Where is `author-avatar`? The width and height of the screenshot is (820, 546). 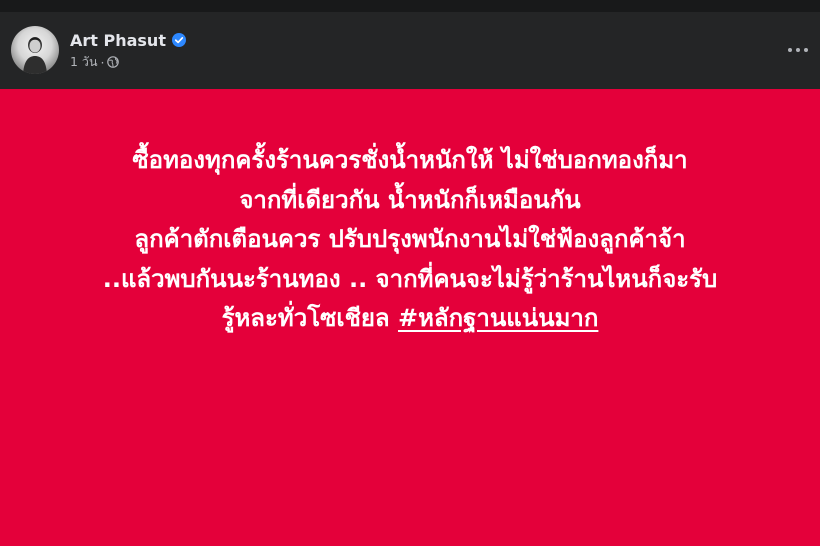
author-avatar is located at coordinates (35, 50).